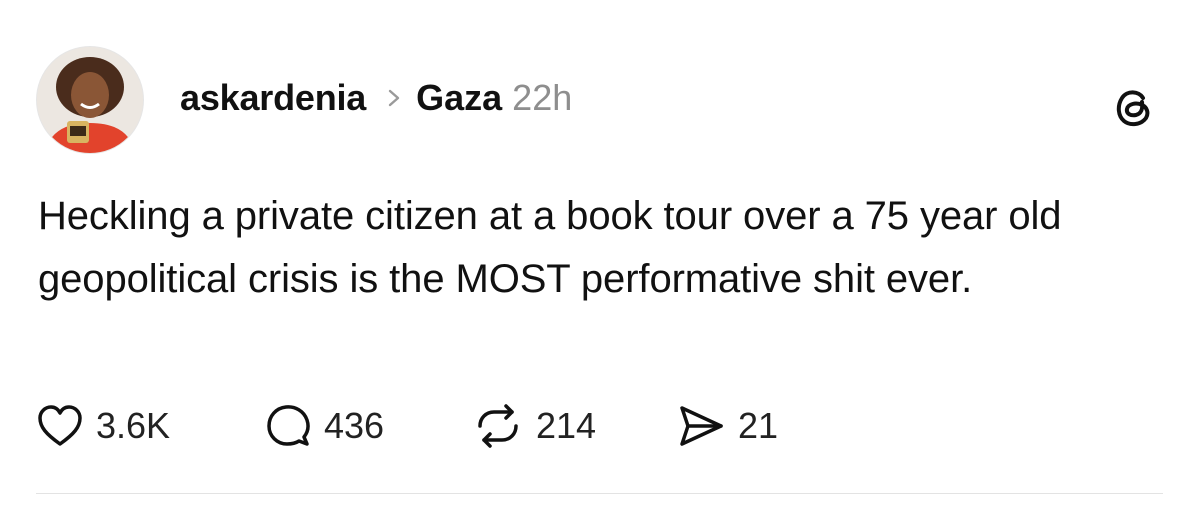  Describe the element at coordinates (1134, 107) in the screenshot. I see `threads-logo-icon` at that location.